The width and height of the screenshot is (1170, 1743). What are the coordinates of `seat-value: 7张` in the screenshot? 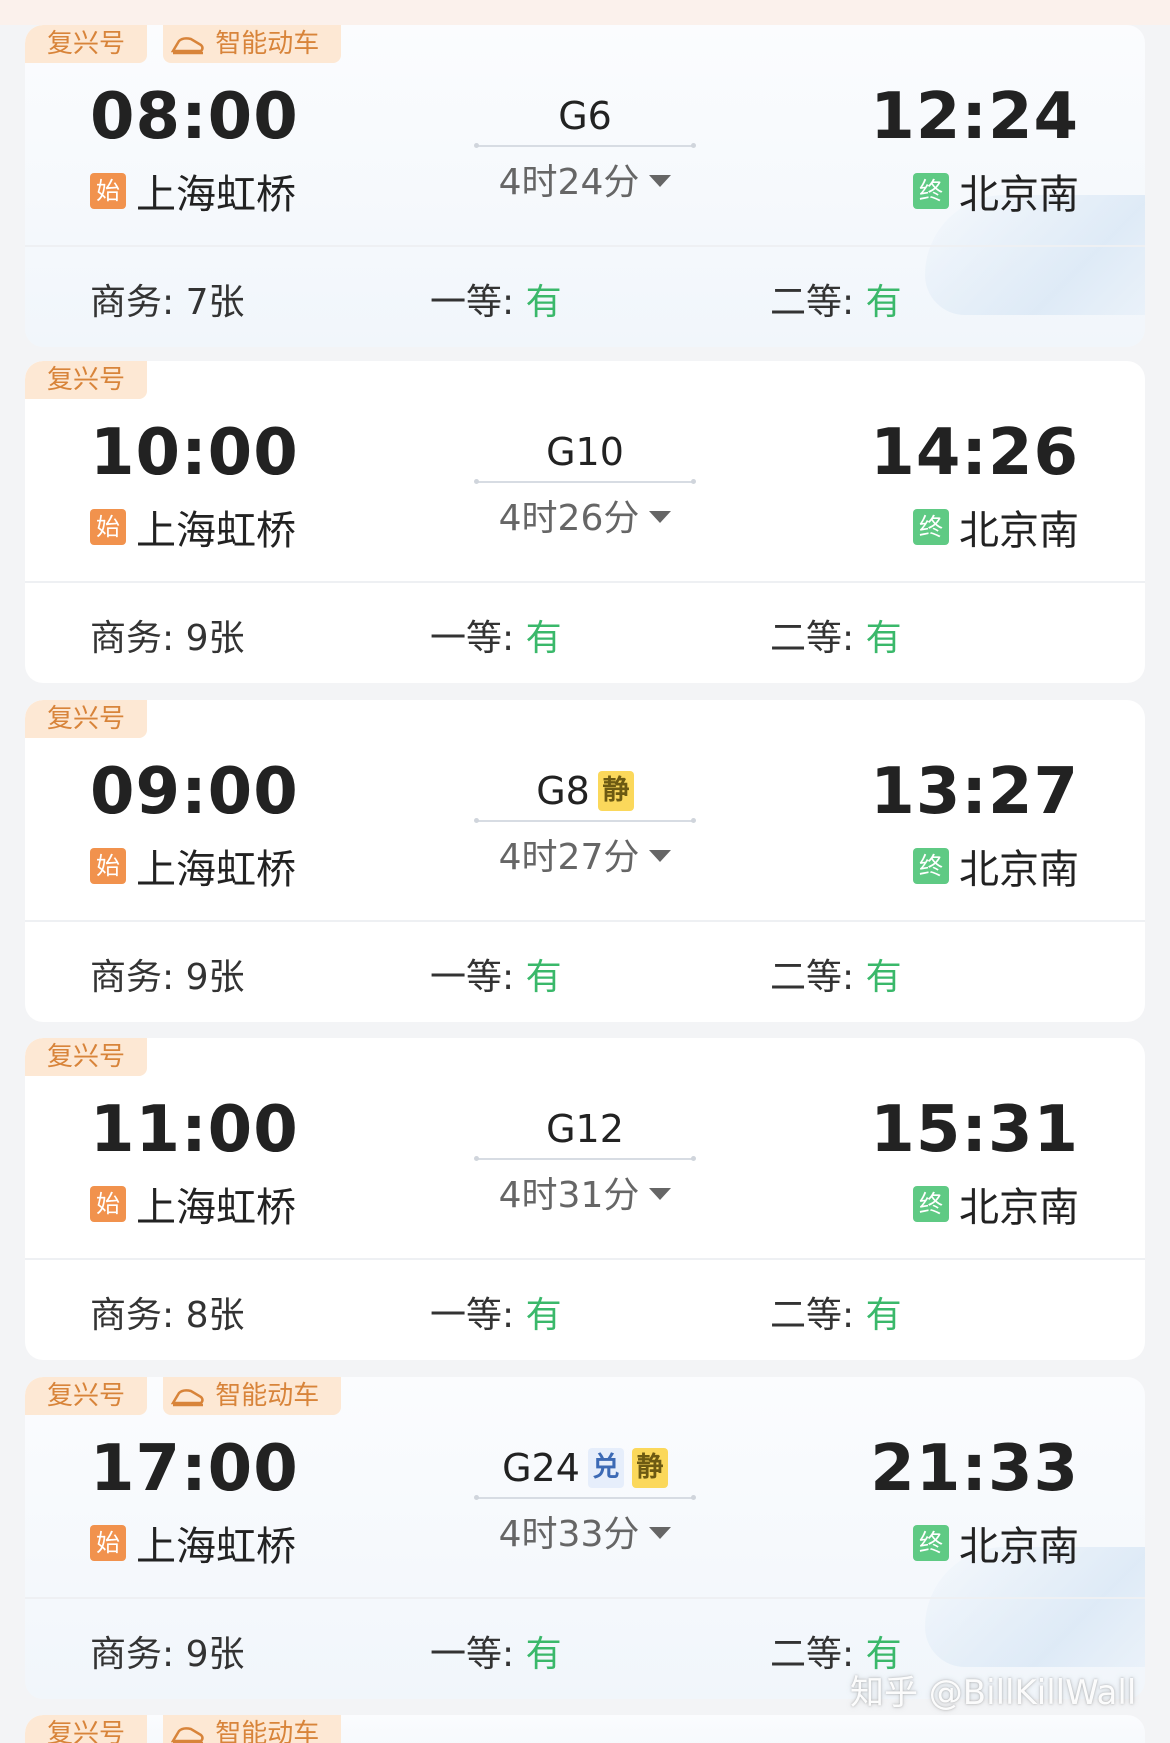 It's located at (215, 302).